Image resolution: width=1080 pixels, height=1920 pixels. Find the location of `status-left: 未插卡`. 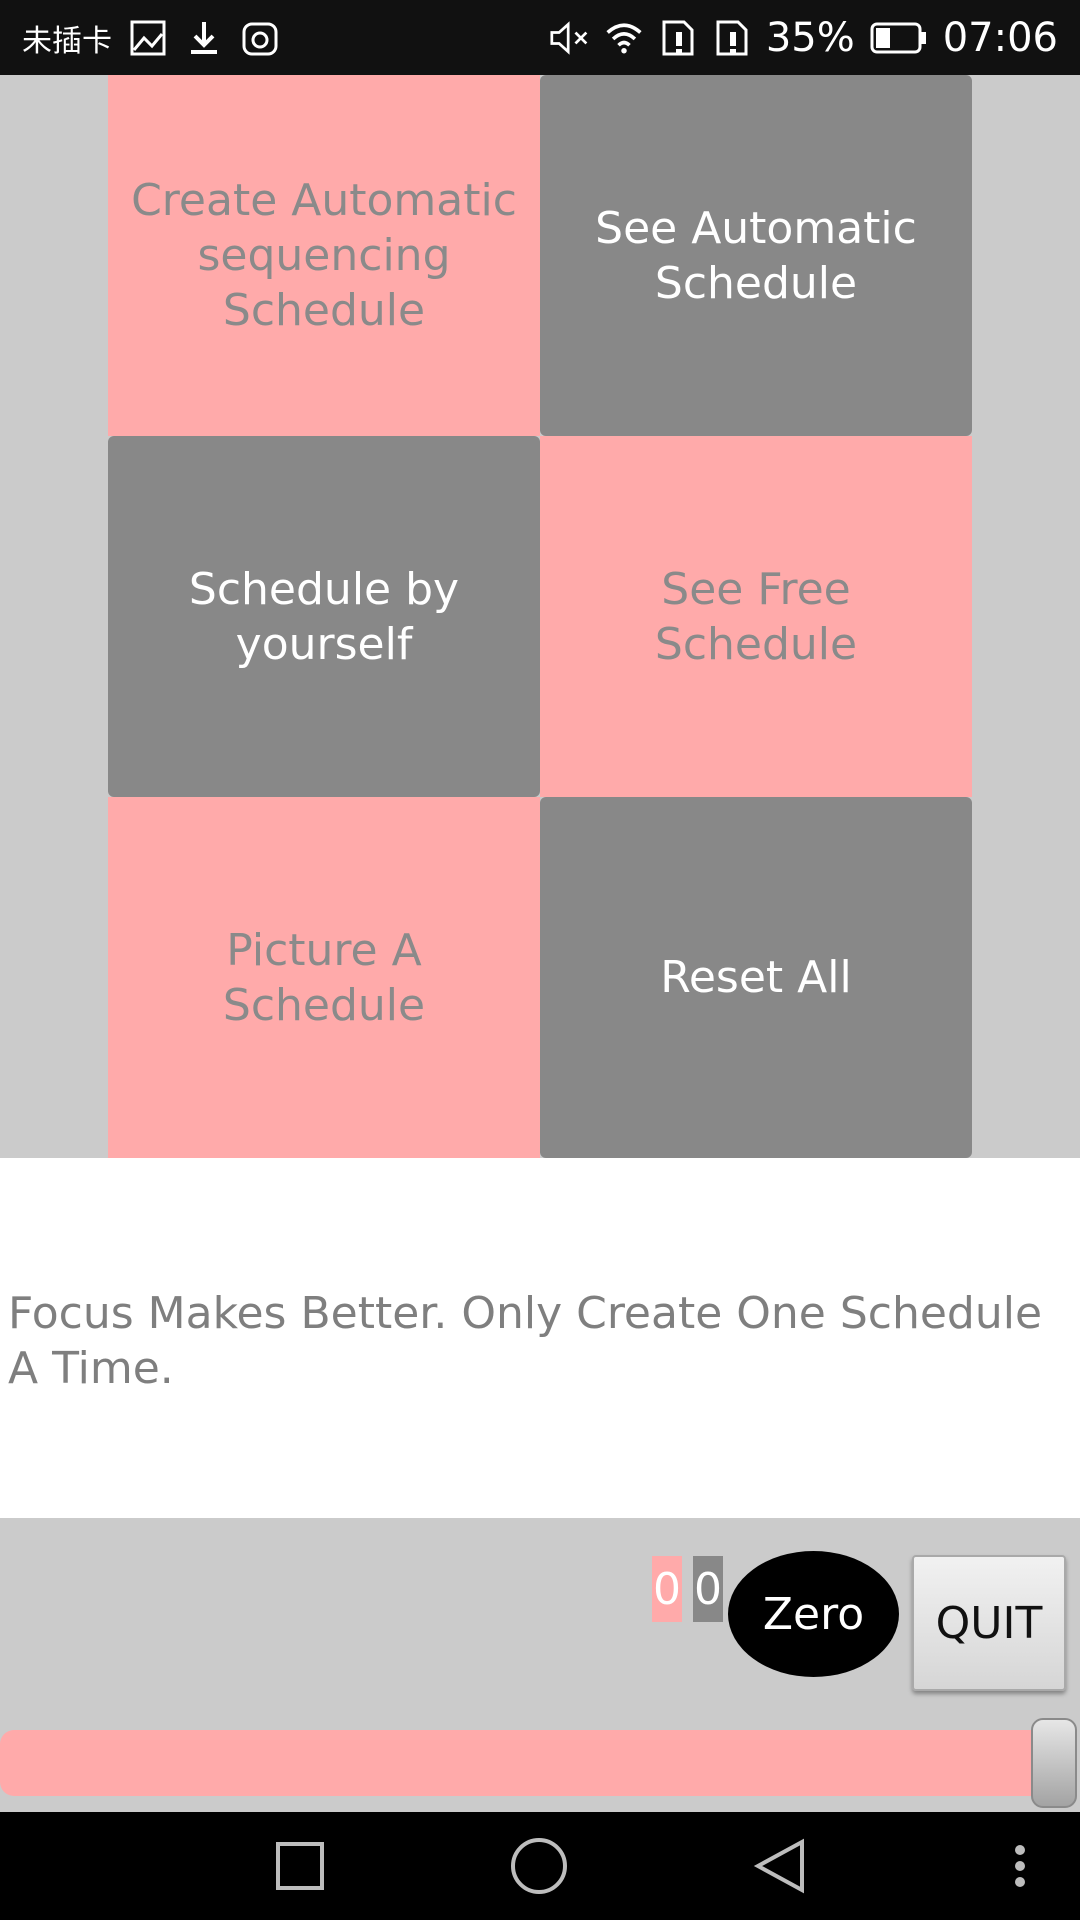

status-left: 未插卡 is located at coordinates (151, 37).